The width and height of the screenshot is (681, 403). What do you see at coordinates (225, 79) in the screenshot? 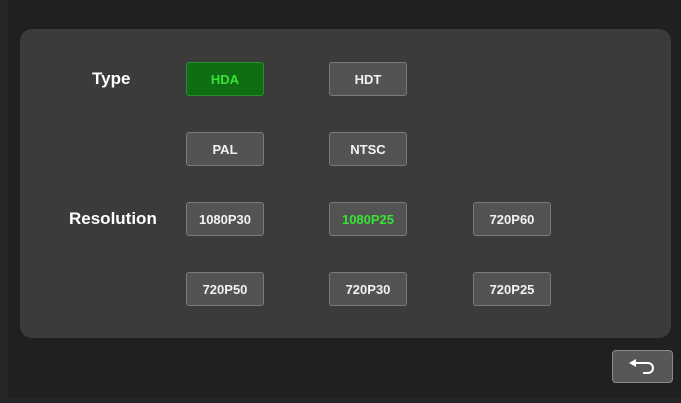
I see `type-option-hda: HDA` at bounding box center [225, 79].